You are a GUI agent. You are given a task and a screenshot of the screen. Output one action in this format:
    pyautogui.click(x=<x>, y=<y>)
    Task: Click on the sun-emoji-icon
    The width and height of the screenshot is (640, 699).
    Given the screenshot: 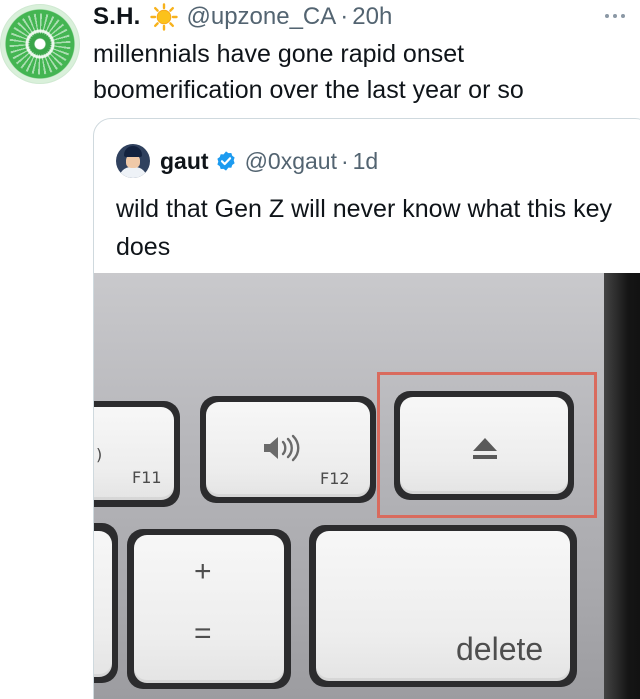 What is the action you would take?
    pyautogui.click(x=164, y=17)
    